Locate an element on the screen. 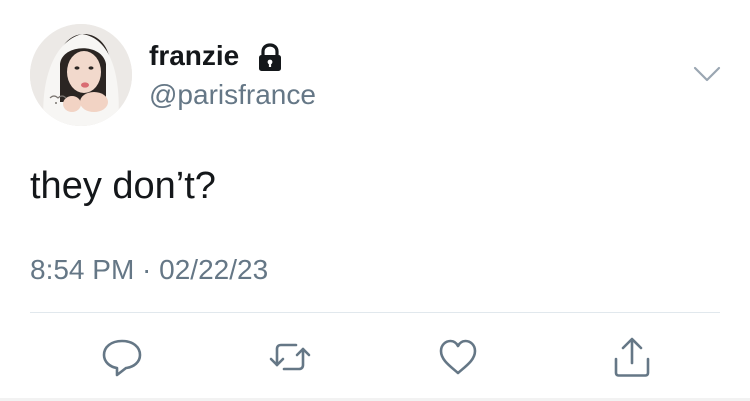 This screenshot has width=750, height=401. like-button is located at coordinates (458, 357).